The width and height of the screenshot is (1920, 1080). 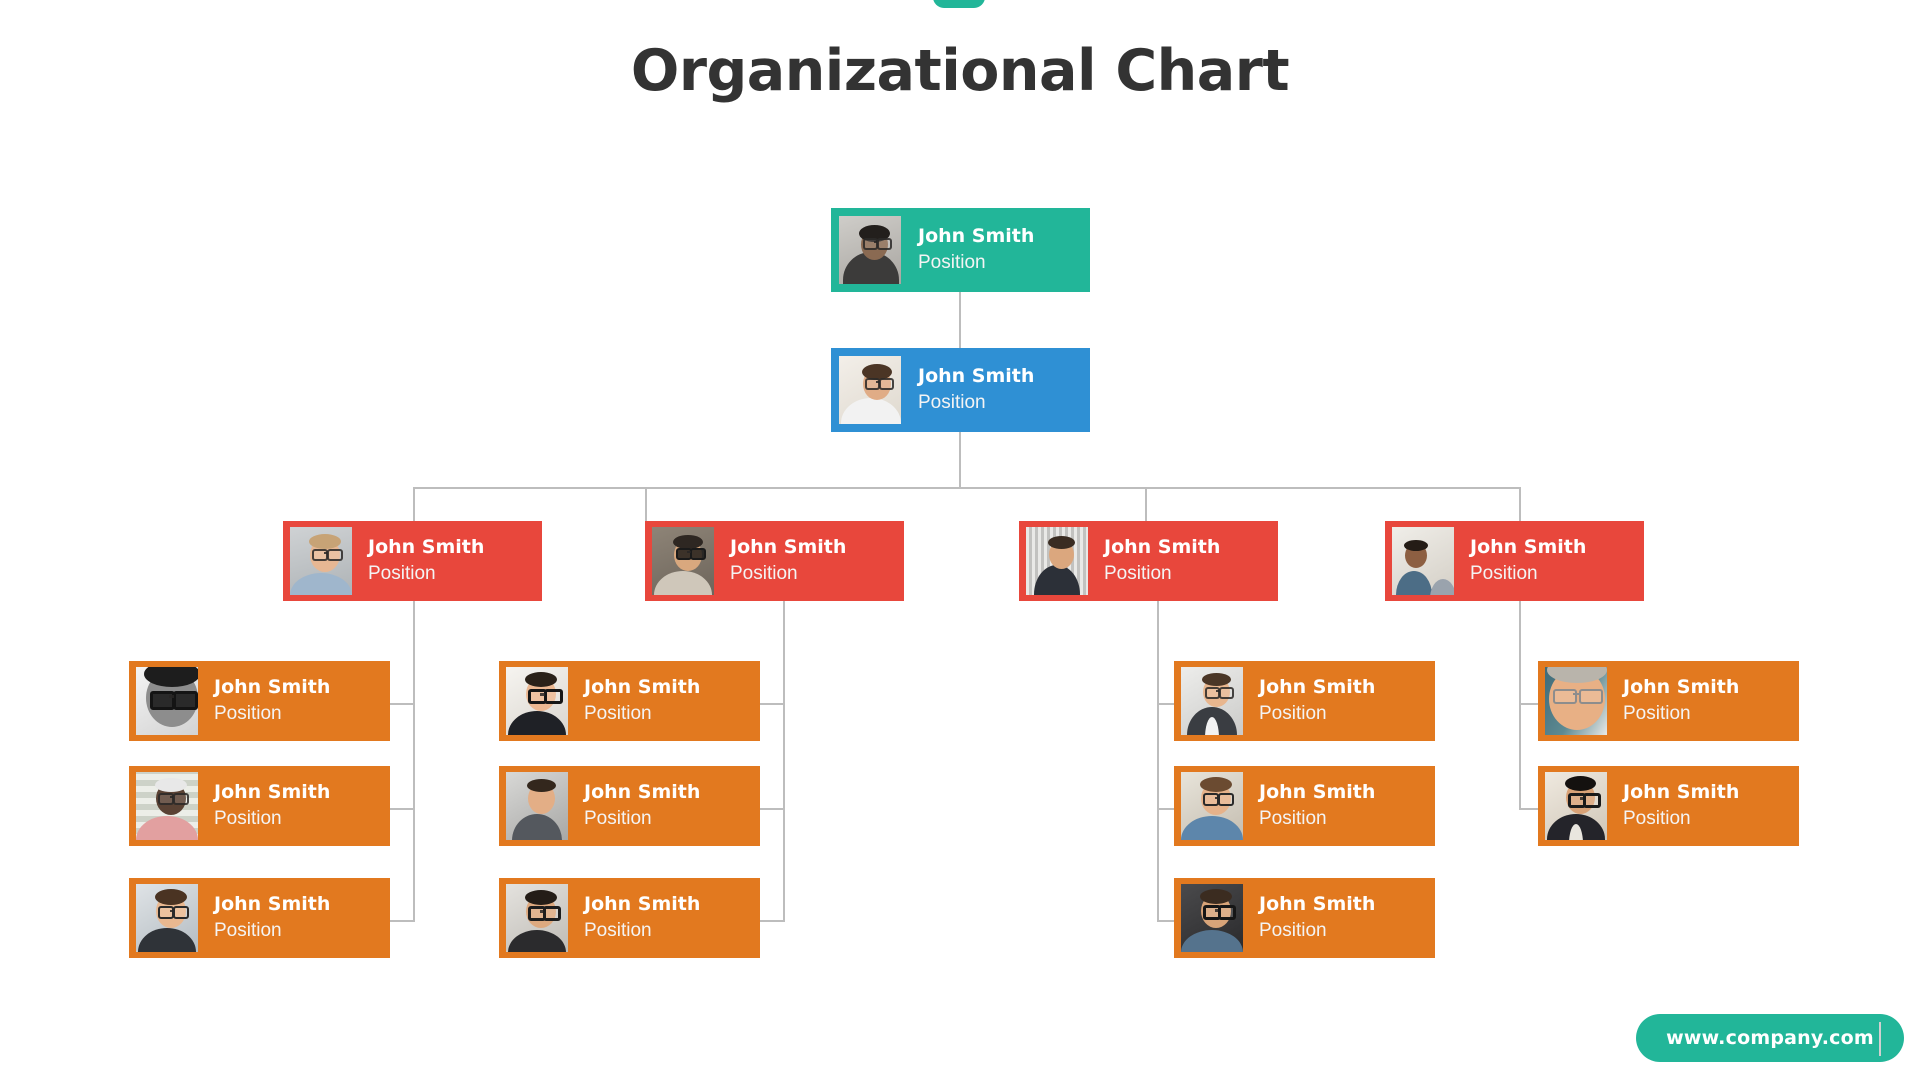 What do you see at coordinates (805, 561) in the screenshot?
I see `org-node-manager-2-text: John Smith Position` at bounding box center [805, 561].